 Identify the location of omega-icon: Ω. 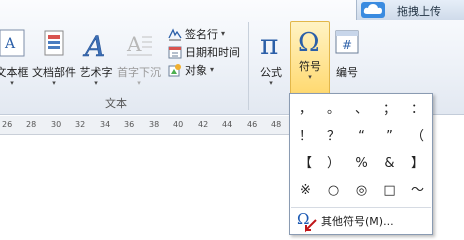
(309, 42).